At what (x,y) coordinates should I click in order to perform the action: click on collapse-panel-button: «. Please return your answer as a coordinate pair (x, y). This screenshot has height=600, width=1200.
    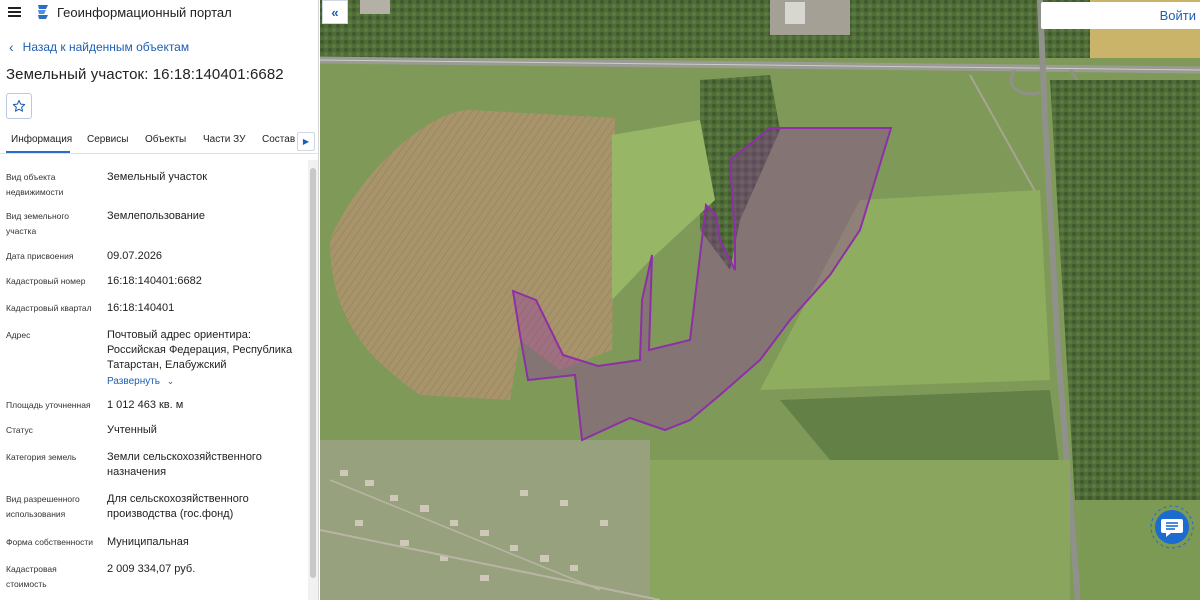
    Looking at the image, I should click on (335, 12).